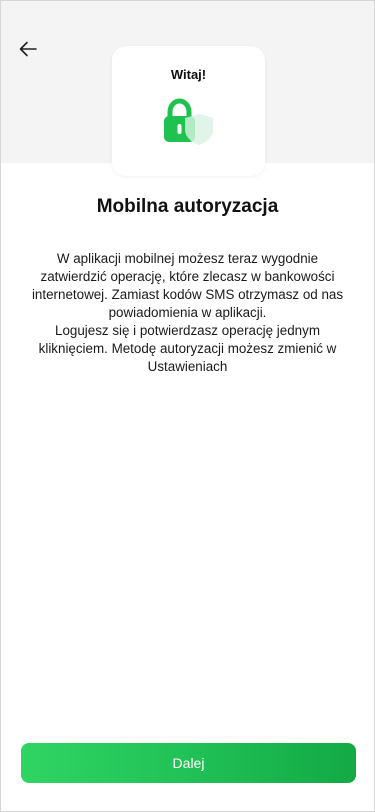 Image resolution: width=375 pixels, height=812 pixels. I want to click on lock-shield-icon, so click(188, 121).